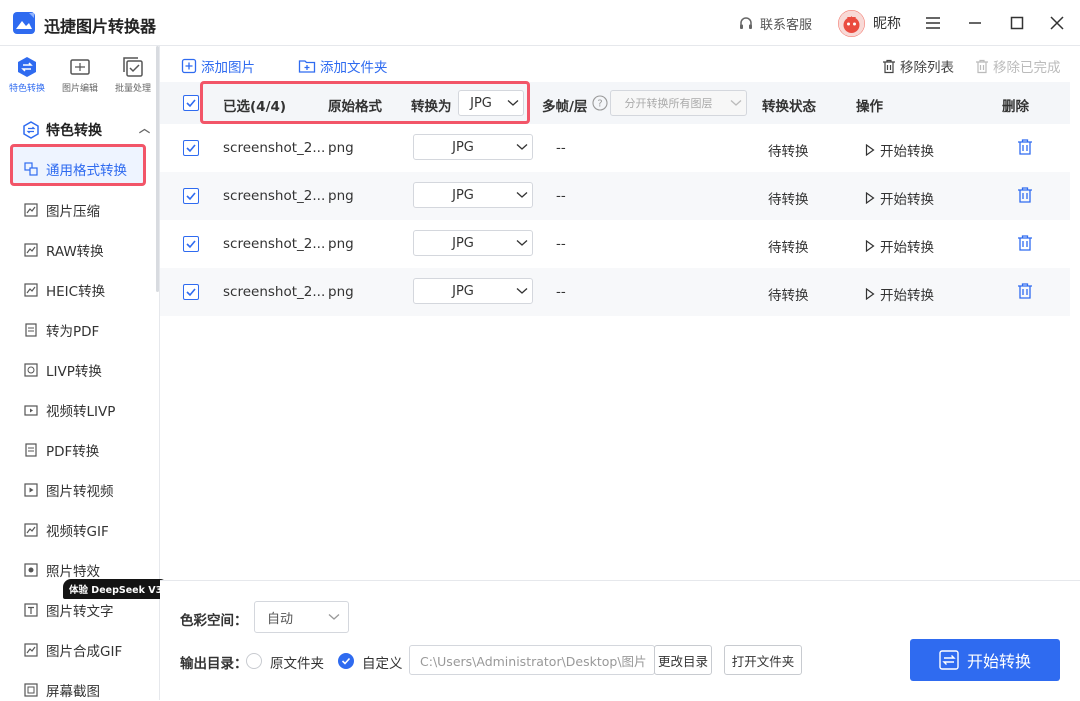 The image size is (1080, 701). I want to click on topnav-batch-process: 批量处理, so click(133, 73).